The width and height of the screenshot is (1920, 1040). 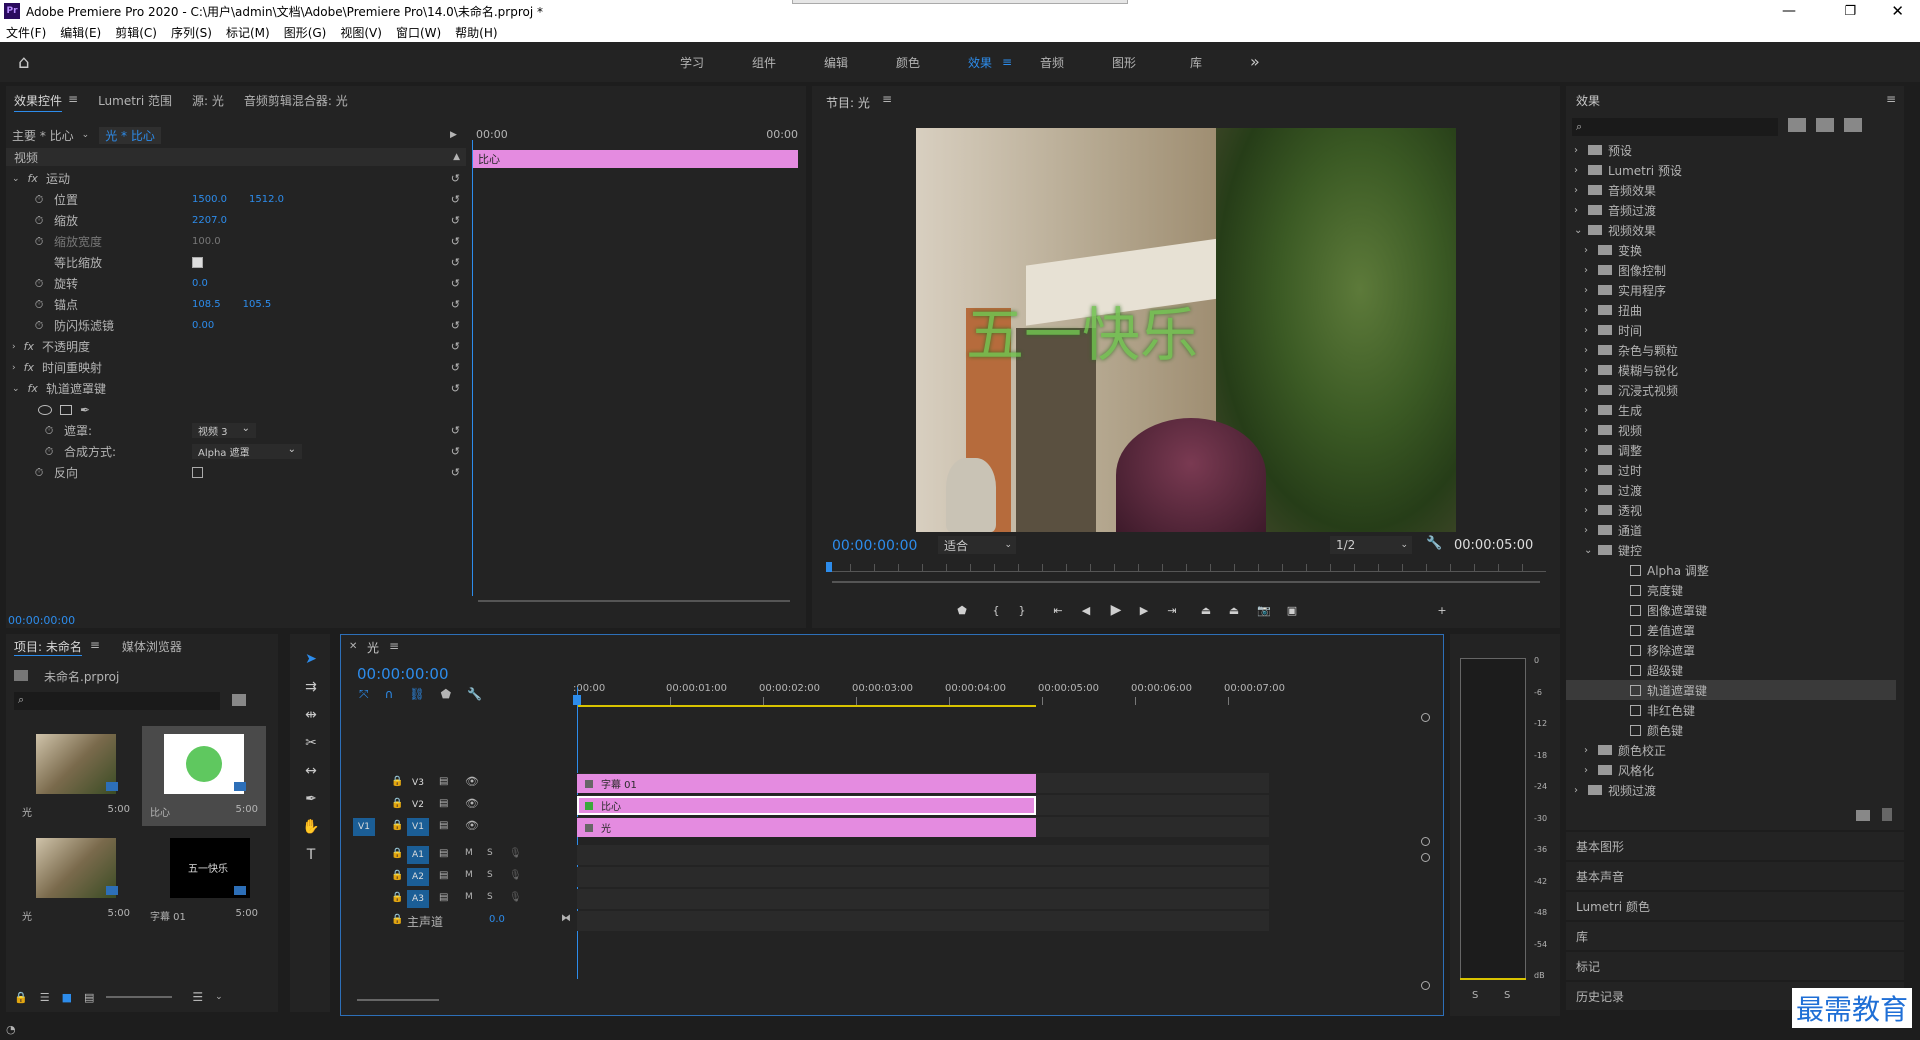 I want to click on track-target-button: V2, so click(x=418, y=805).